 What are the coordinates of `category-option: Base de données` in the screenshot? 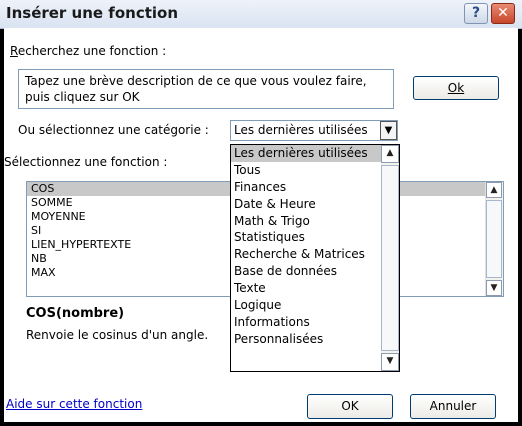 It's located at (315, 271).